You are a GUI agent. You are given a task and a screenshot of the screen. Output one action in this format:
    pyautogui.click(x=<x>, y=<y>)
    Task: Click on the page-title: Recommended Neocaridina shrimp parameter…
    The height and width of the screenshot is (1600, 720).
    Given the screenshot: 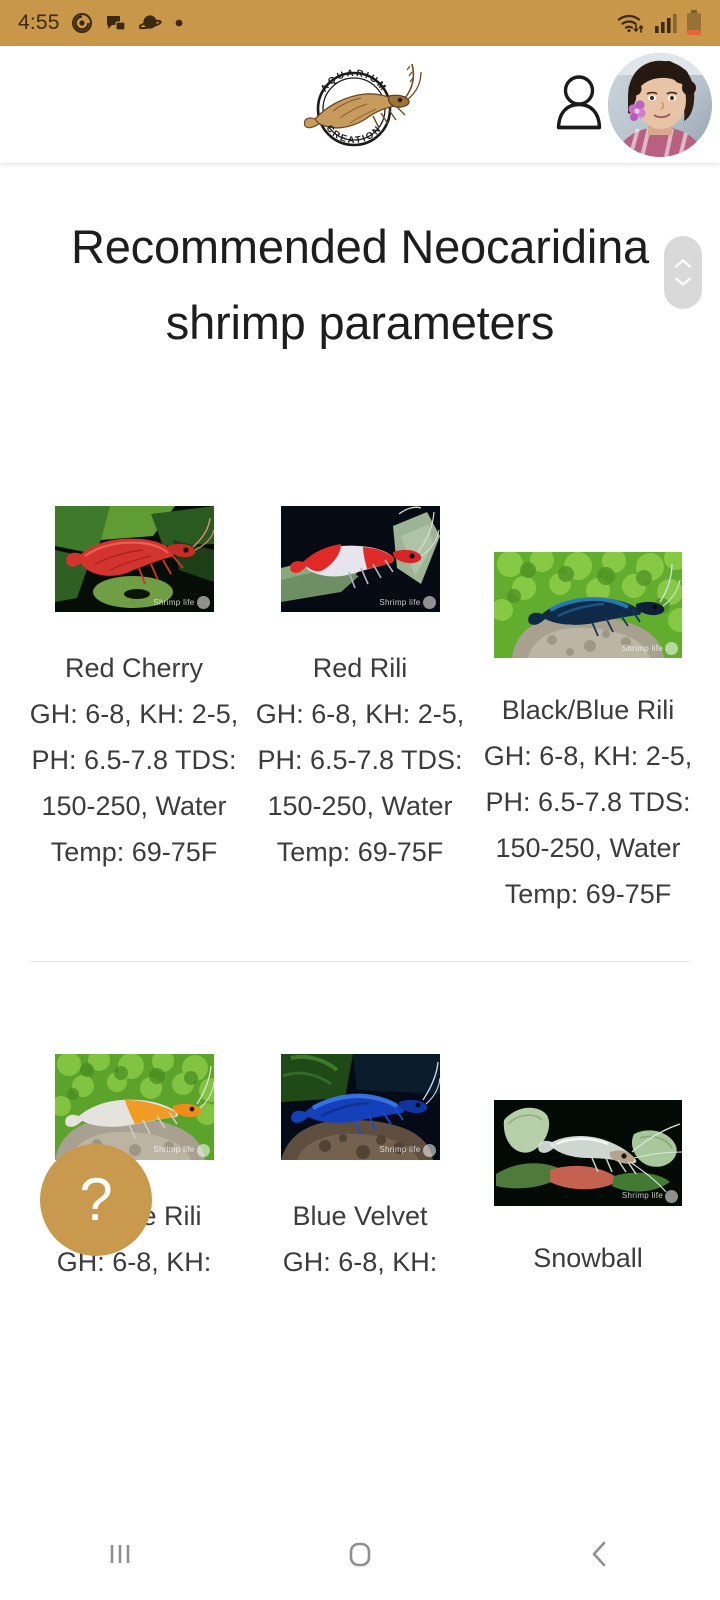 What is the action you would take?
    pyautogui.click(x=360, y=285)
    